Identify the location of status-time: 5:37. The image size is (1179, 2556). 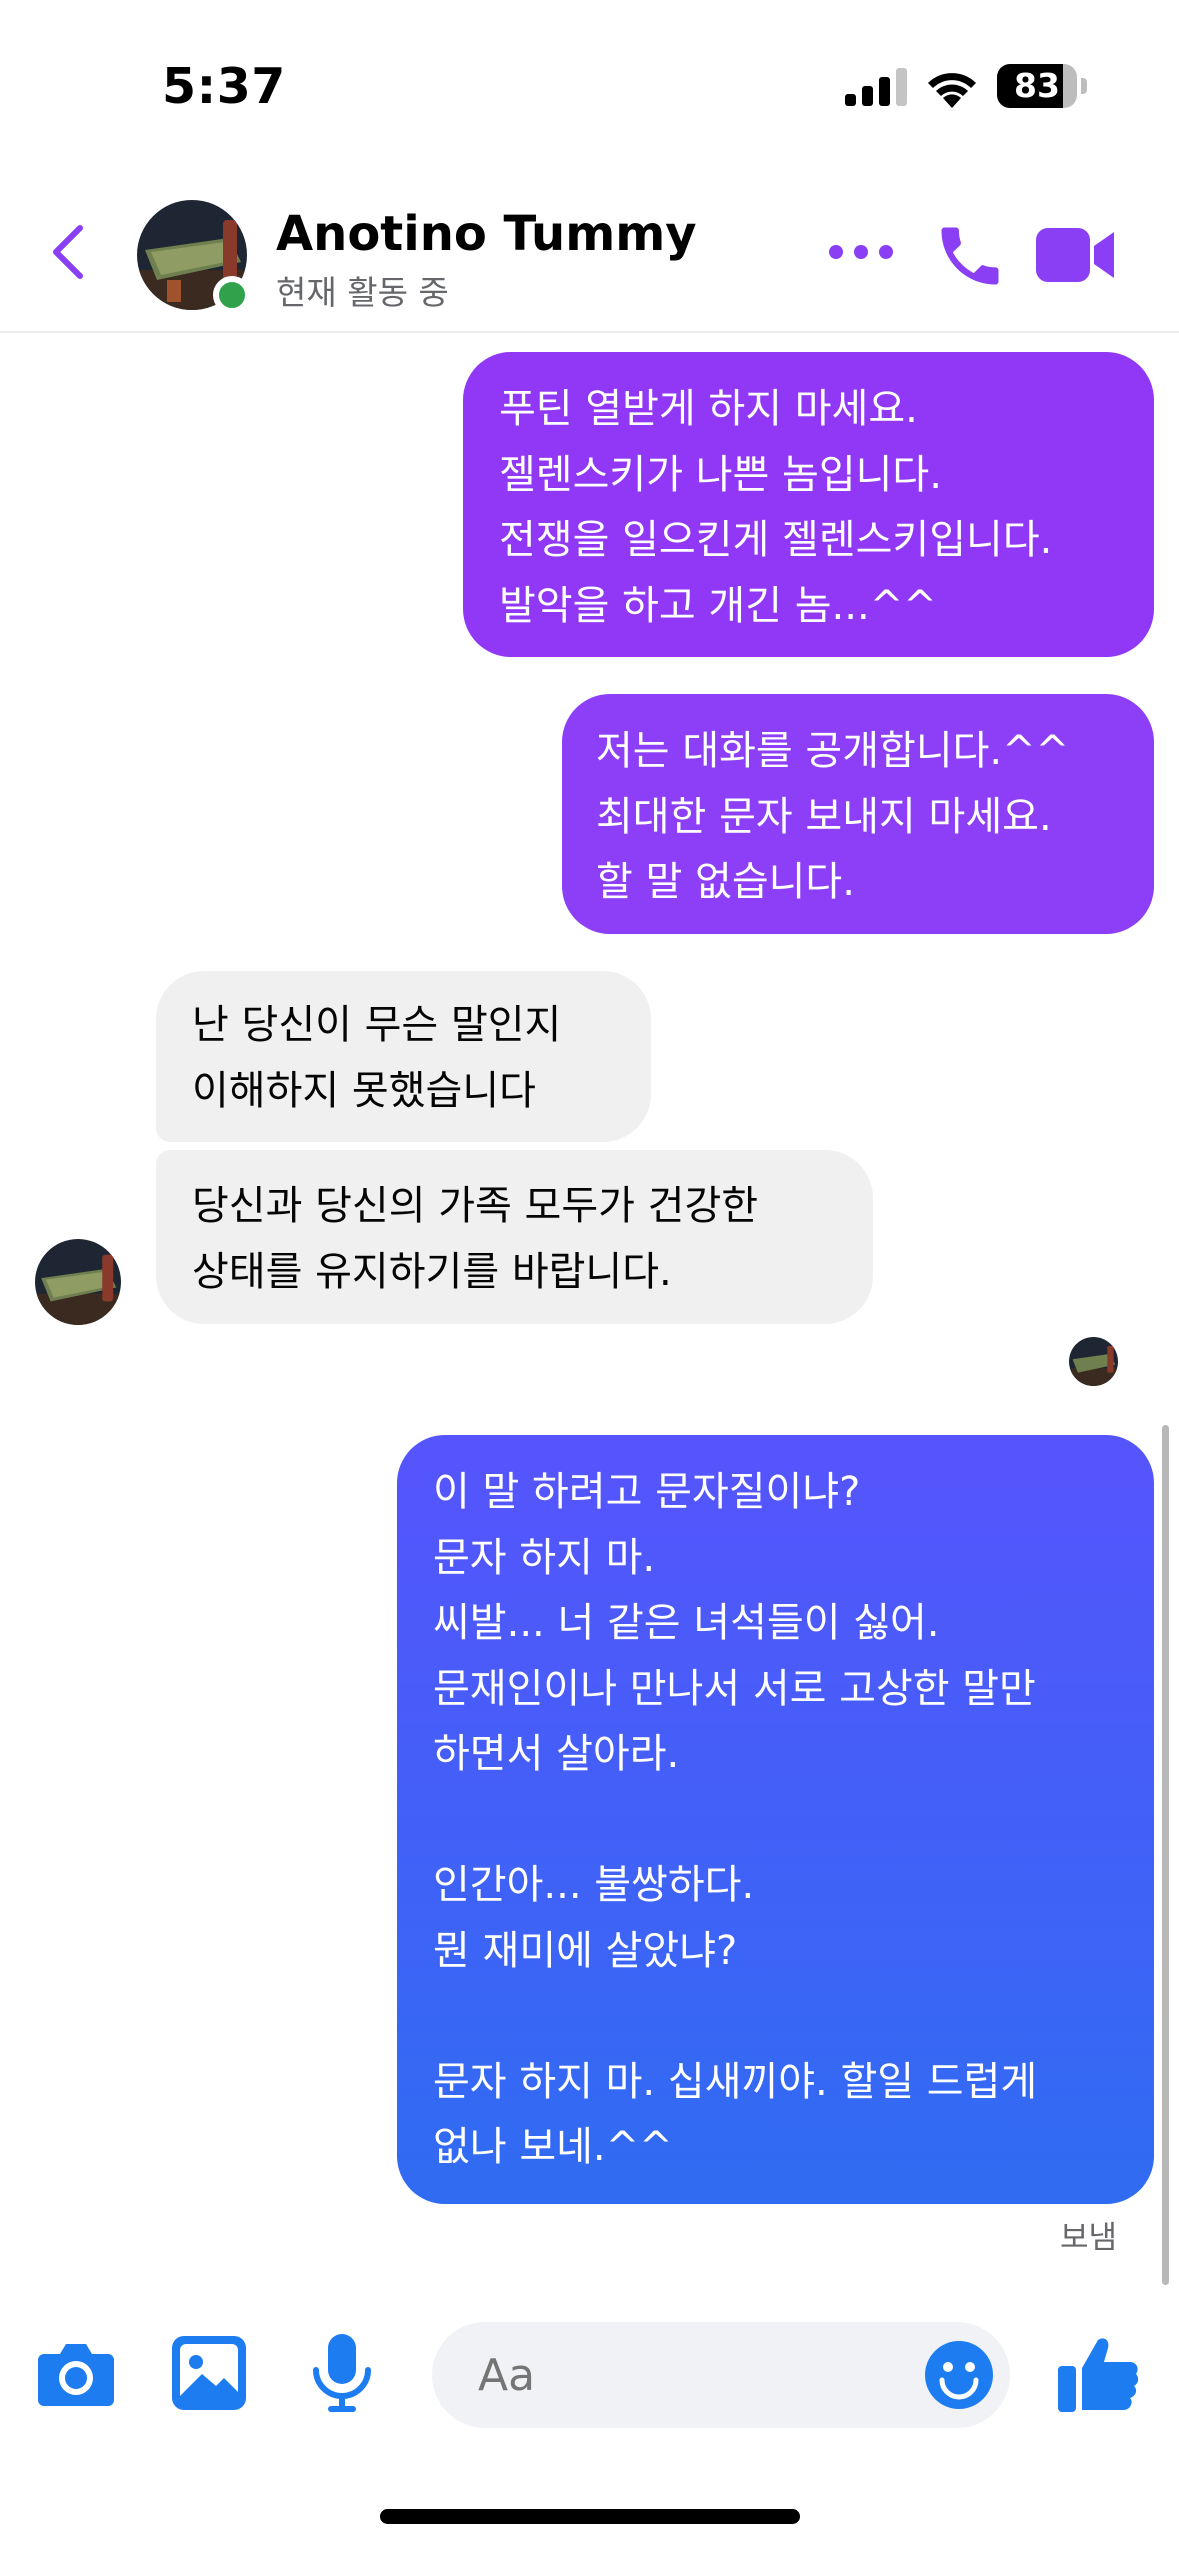
(224, 86).